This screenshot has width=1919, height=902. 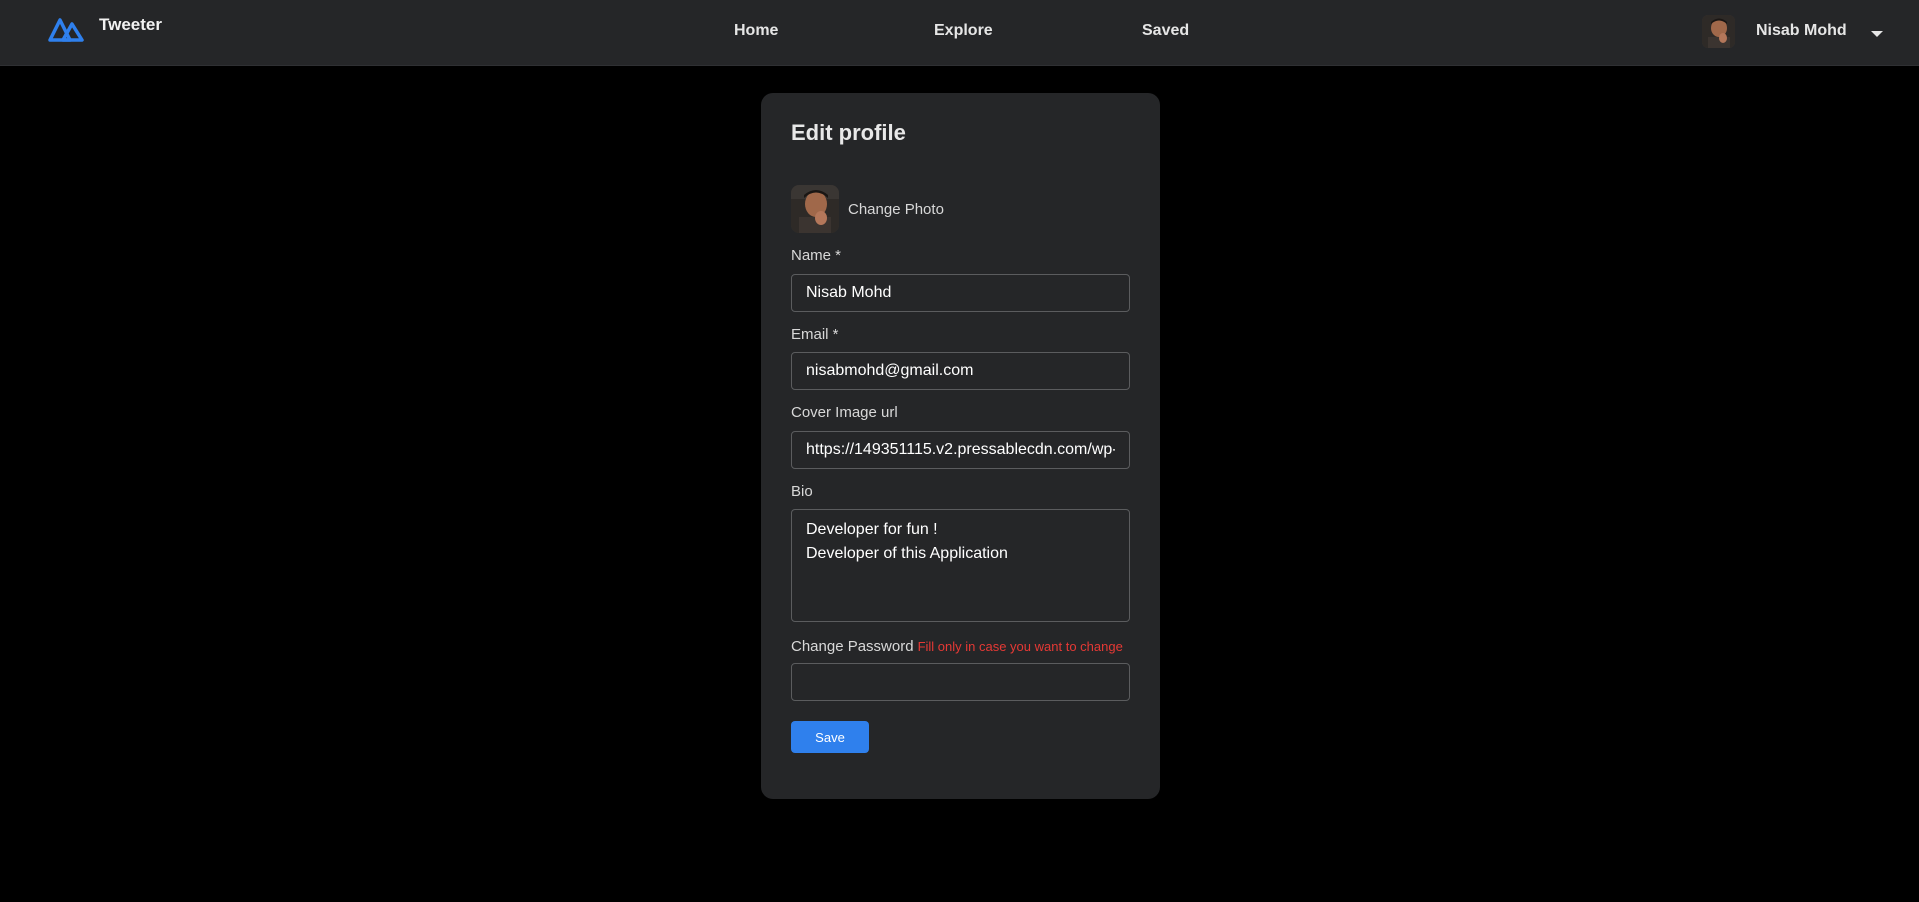 I want to click on nav-explore: Explore, so click(x=963, y=31).